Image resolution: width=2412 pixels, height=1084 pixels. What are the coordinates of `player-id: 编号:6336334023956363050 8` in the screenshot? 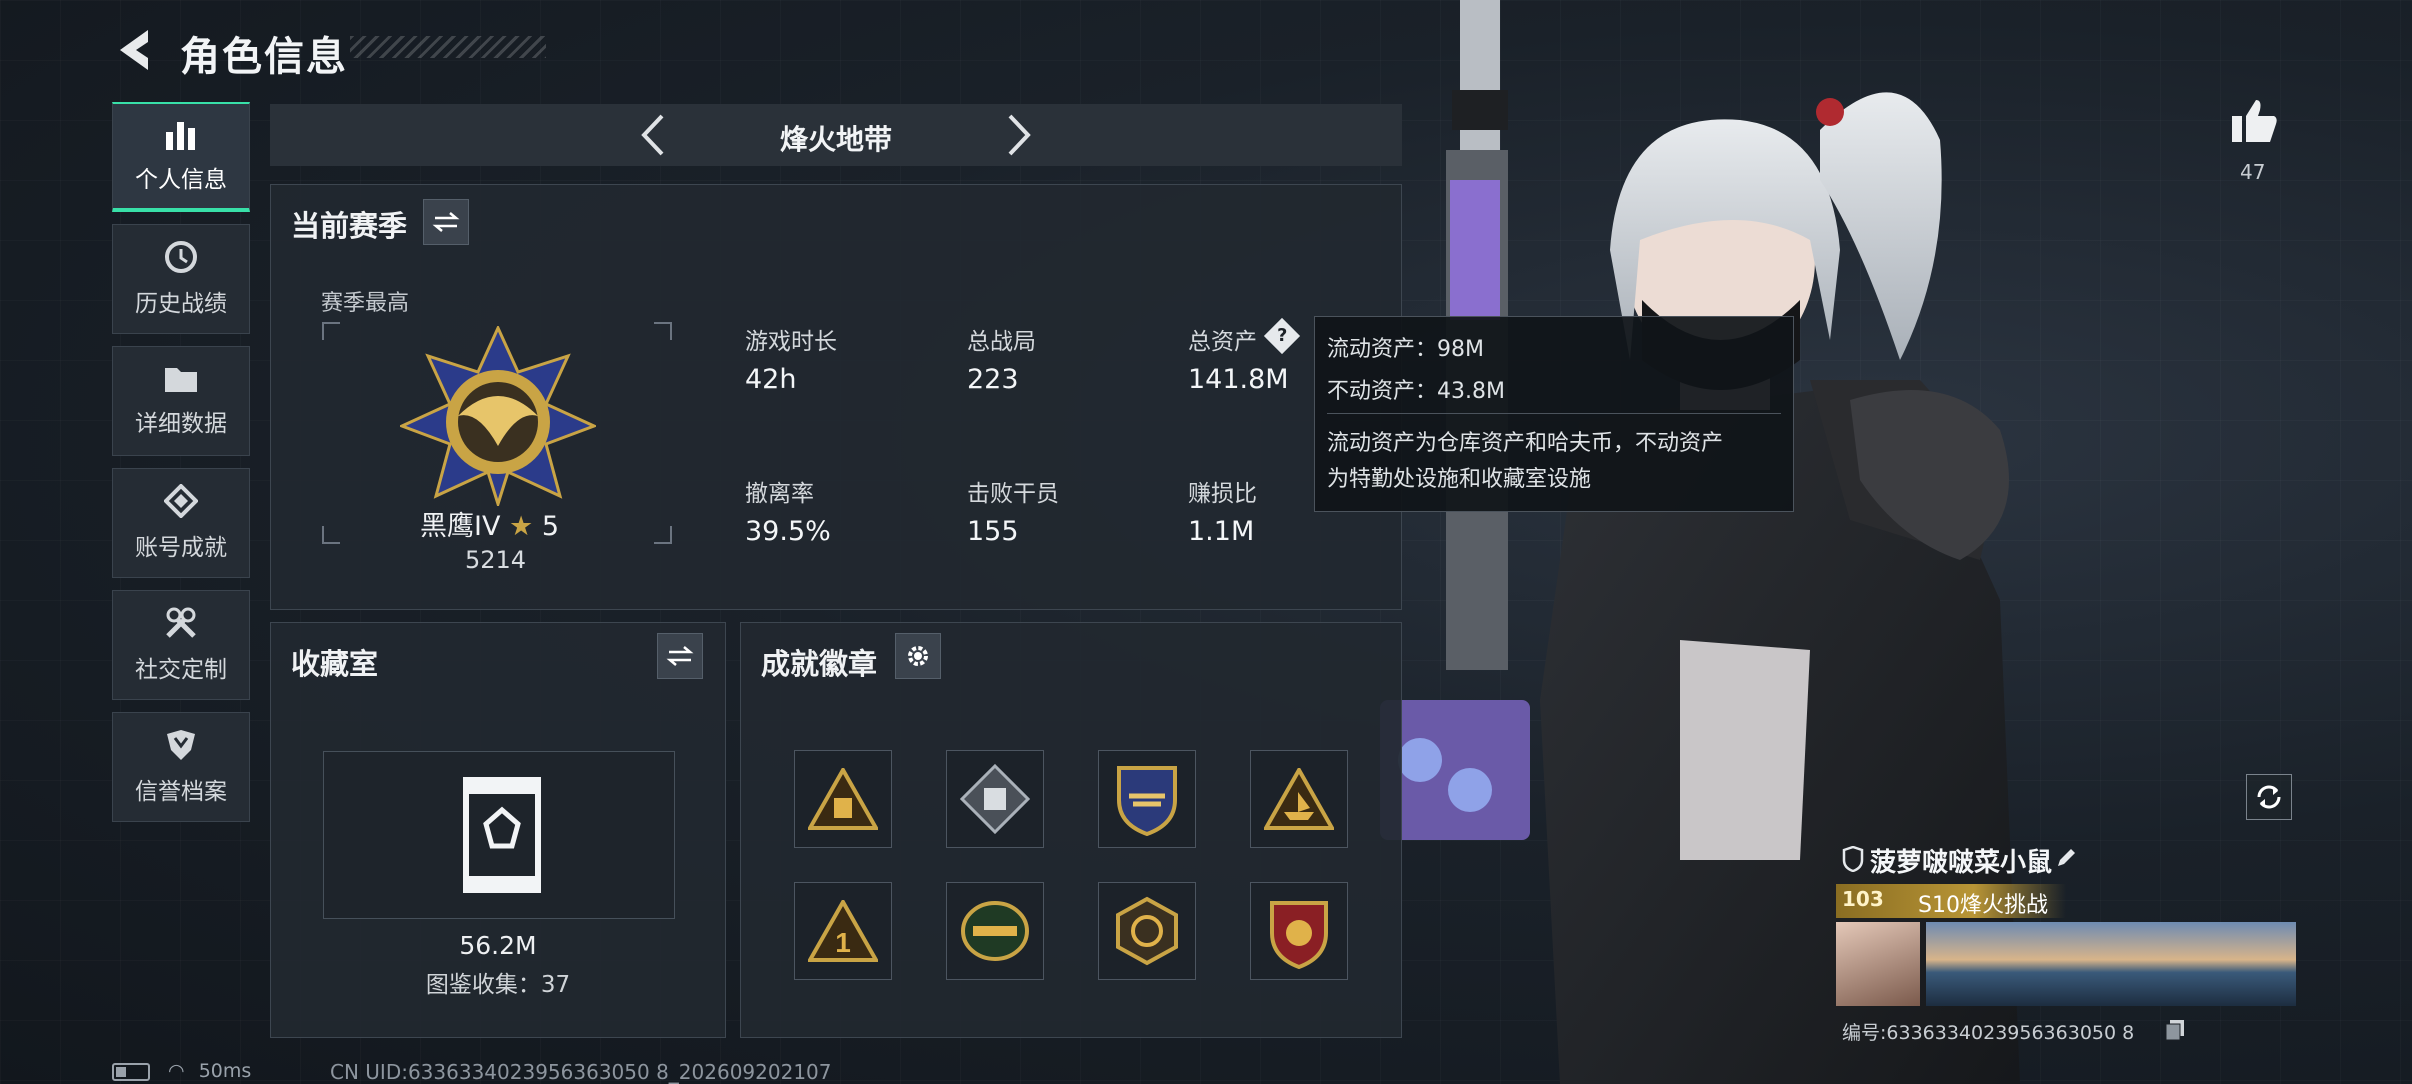 It's located at (1988, 1033).